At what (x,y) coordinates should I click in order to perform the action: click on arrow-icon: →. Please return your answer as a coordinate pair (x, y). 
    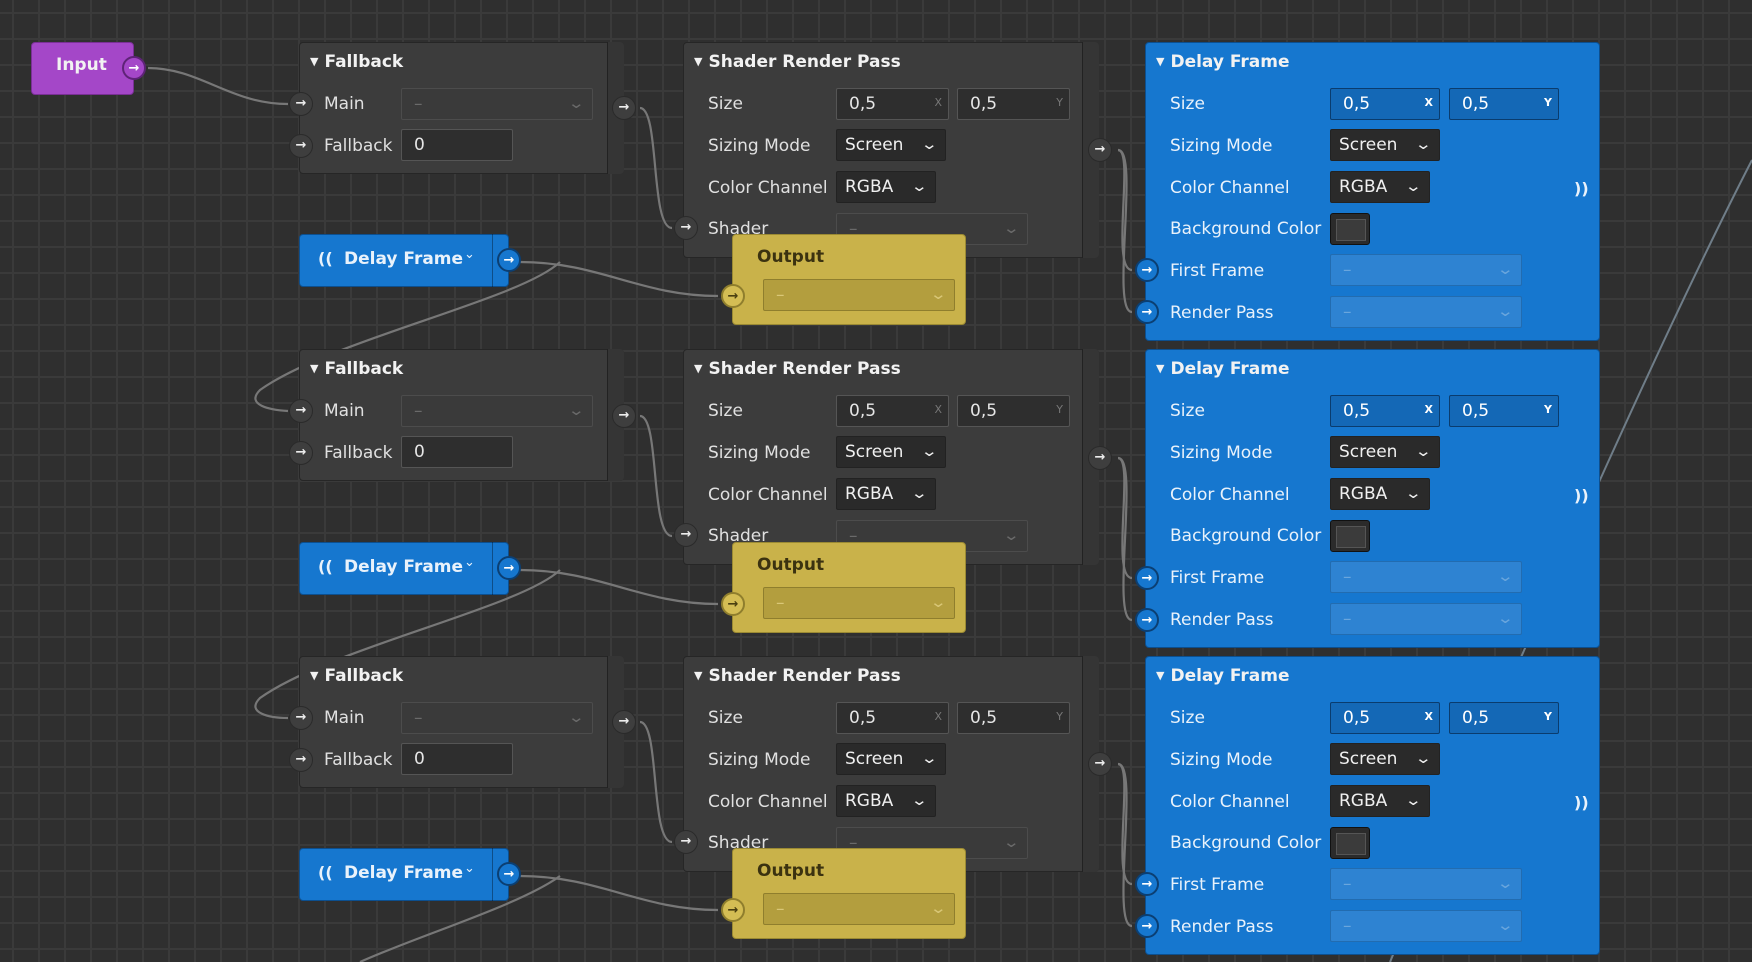
    Looking at the image, I should click on (509, 568).